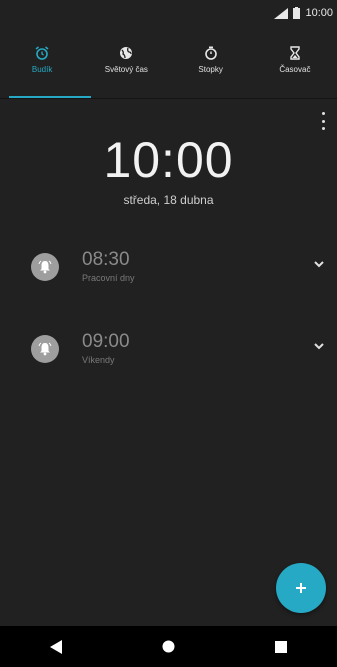 Image resolution: width=337 pixels, height=667 pixels. What do you see at coordinates (319, 13) in the screenshot?
I see `status-time: 10:00` at bounding box center [319, 13].